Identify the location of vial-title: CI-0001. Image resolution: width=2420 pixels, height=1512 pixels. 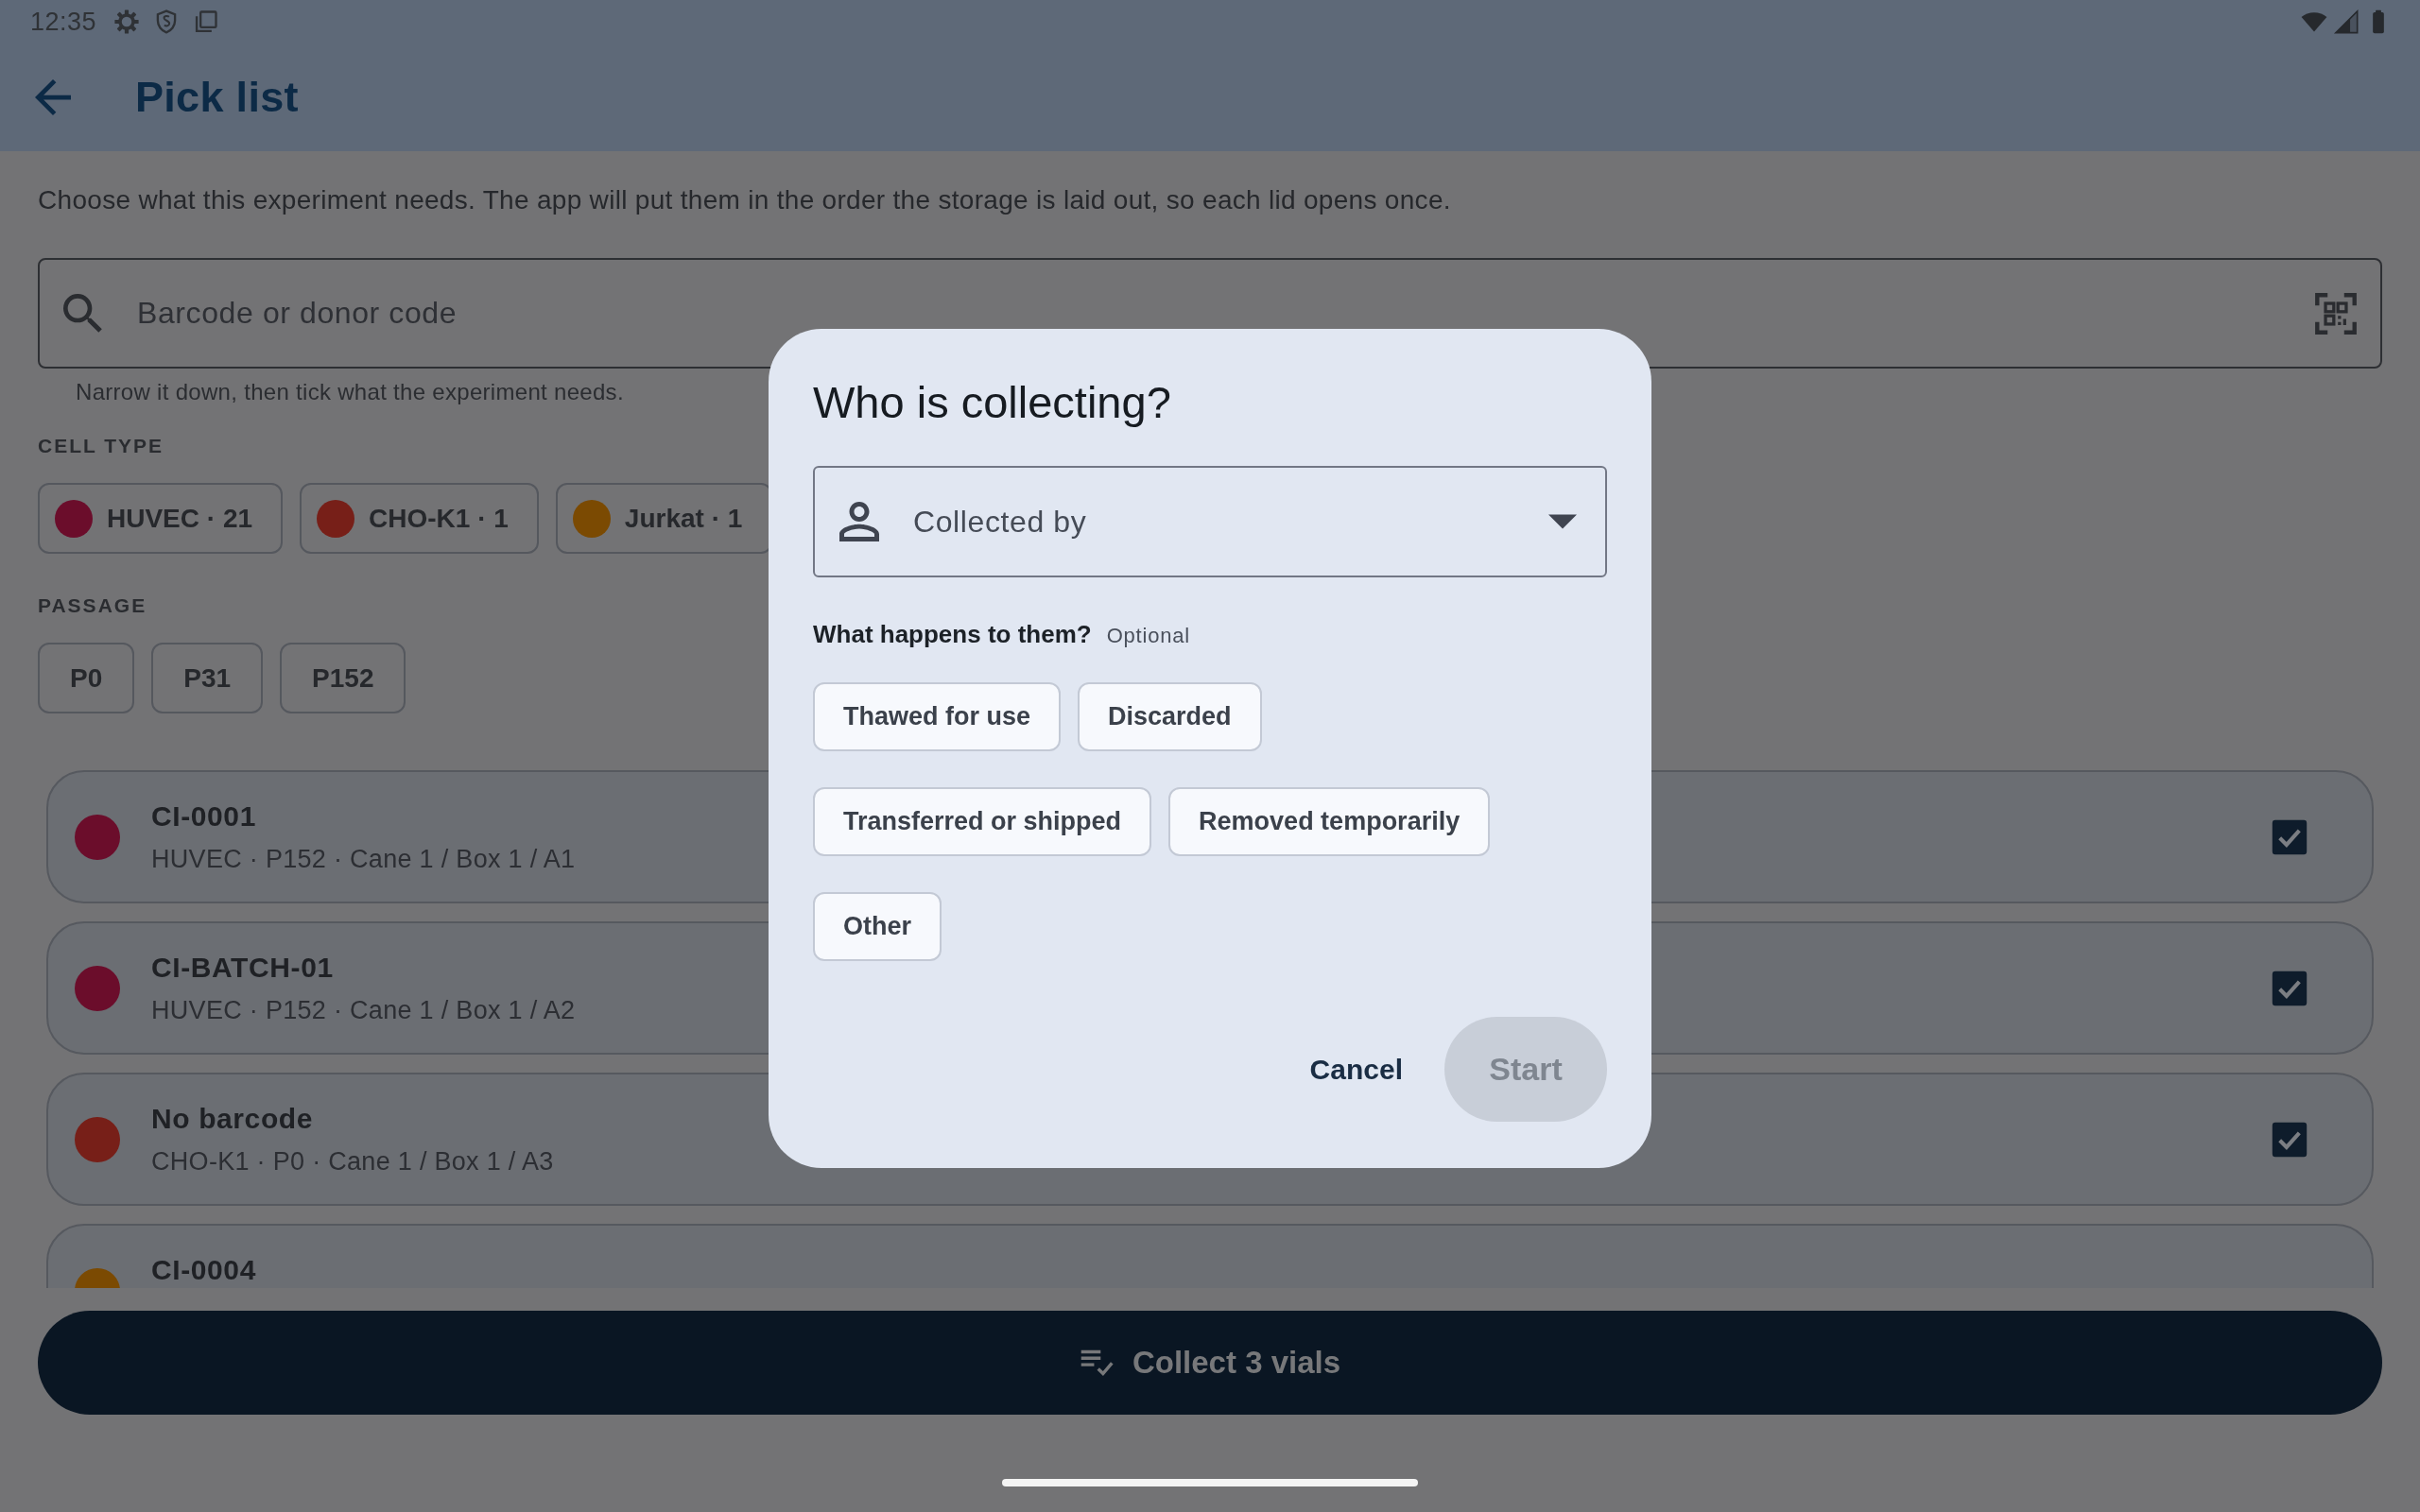
(203, 816).